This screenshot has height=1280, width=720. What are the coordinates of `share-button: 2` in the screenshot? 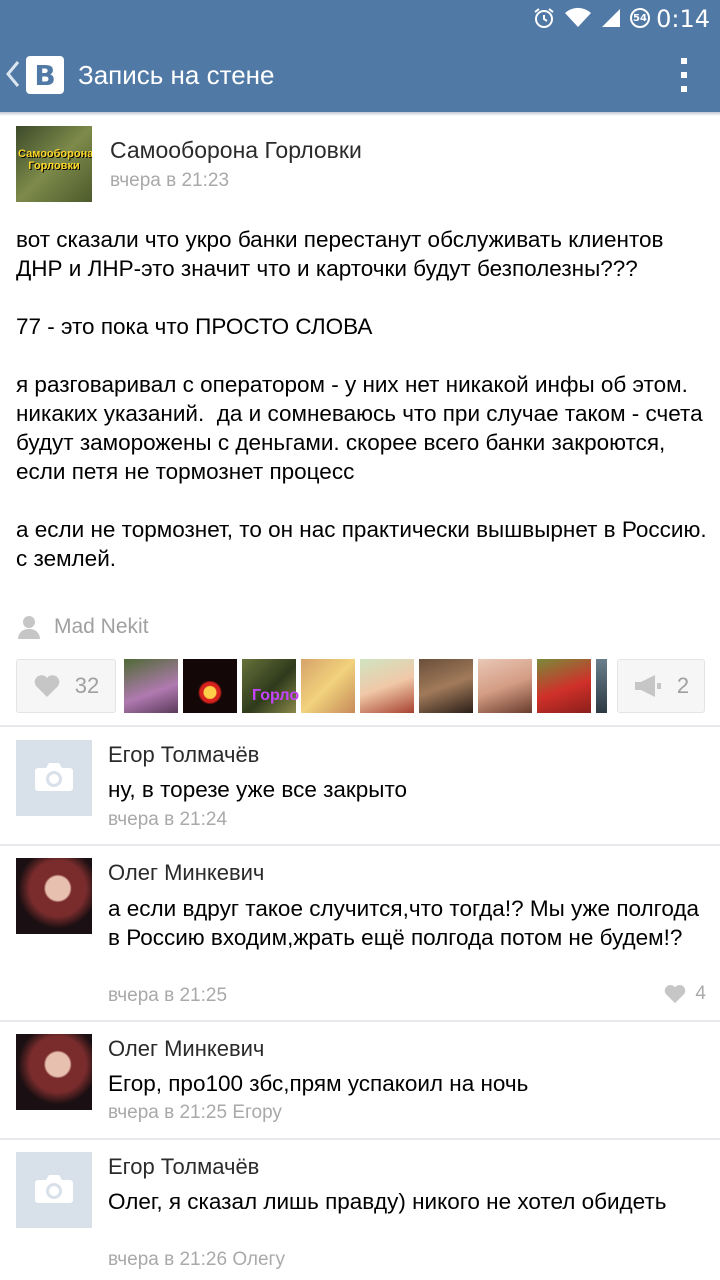 It's located at (661, 686).